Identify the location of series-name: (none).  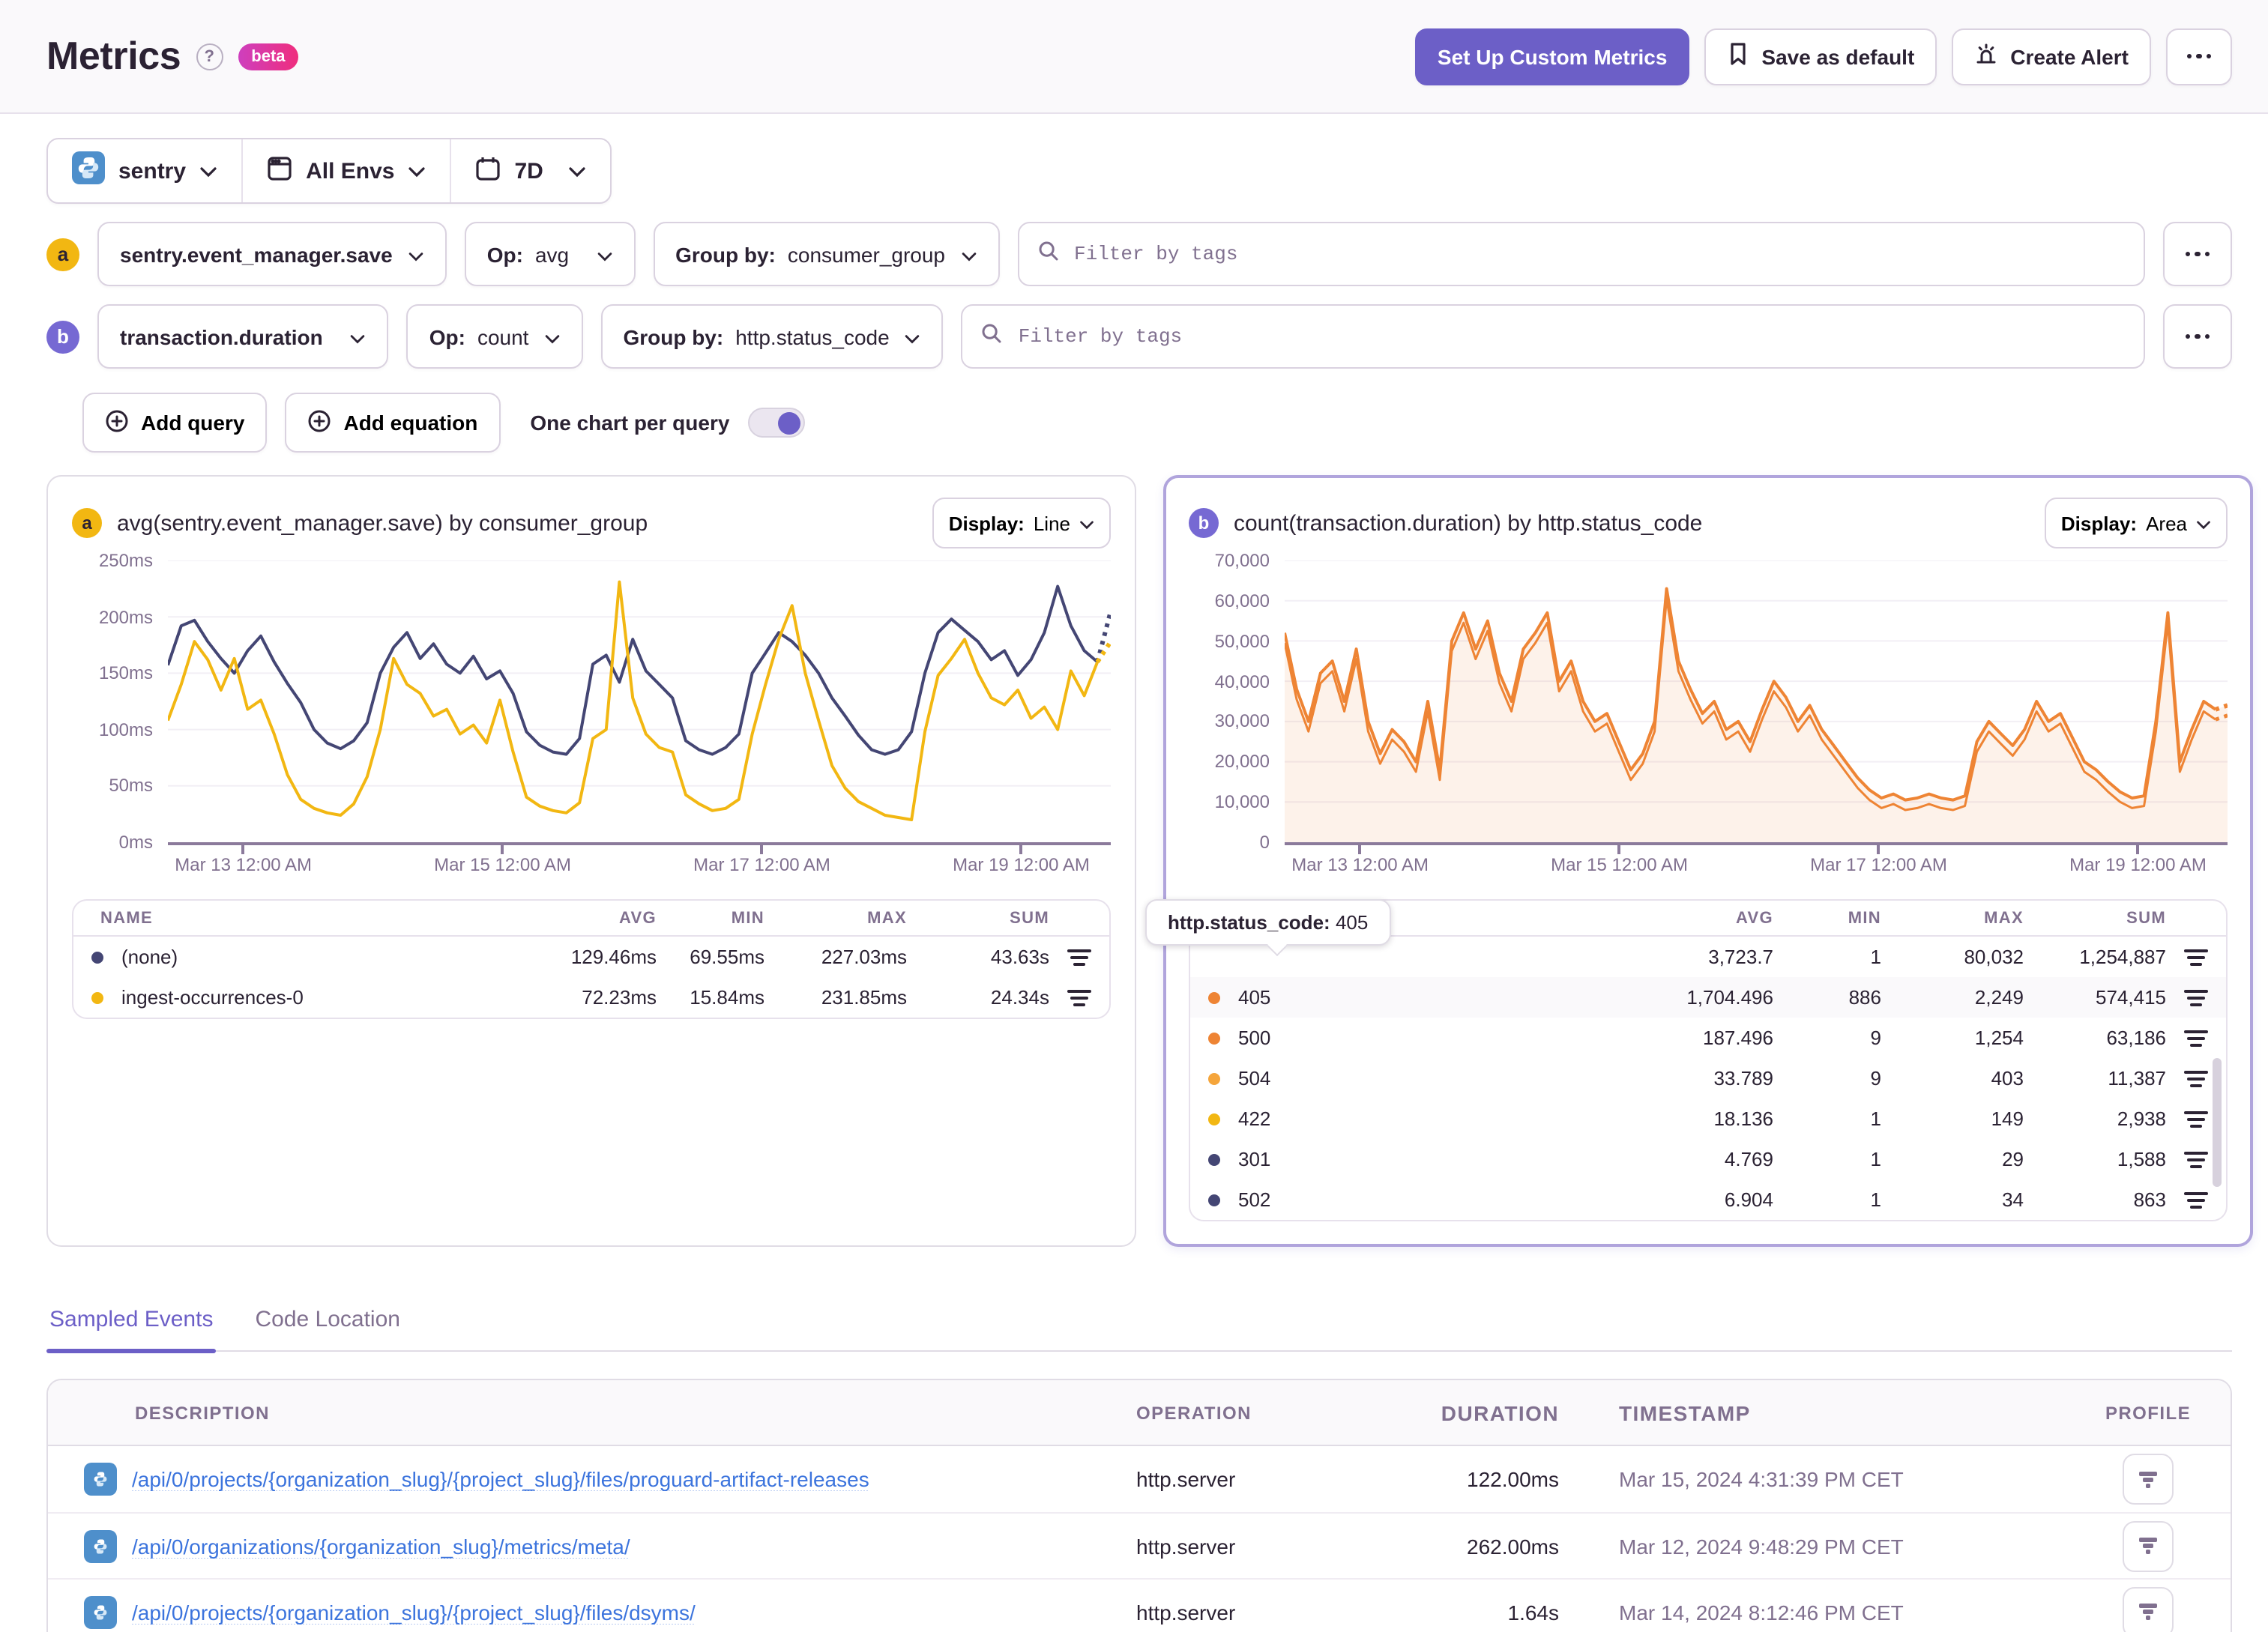
(149, 957).